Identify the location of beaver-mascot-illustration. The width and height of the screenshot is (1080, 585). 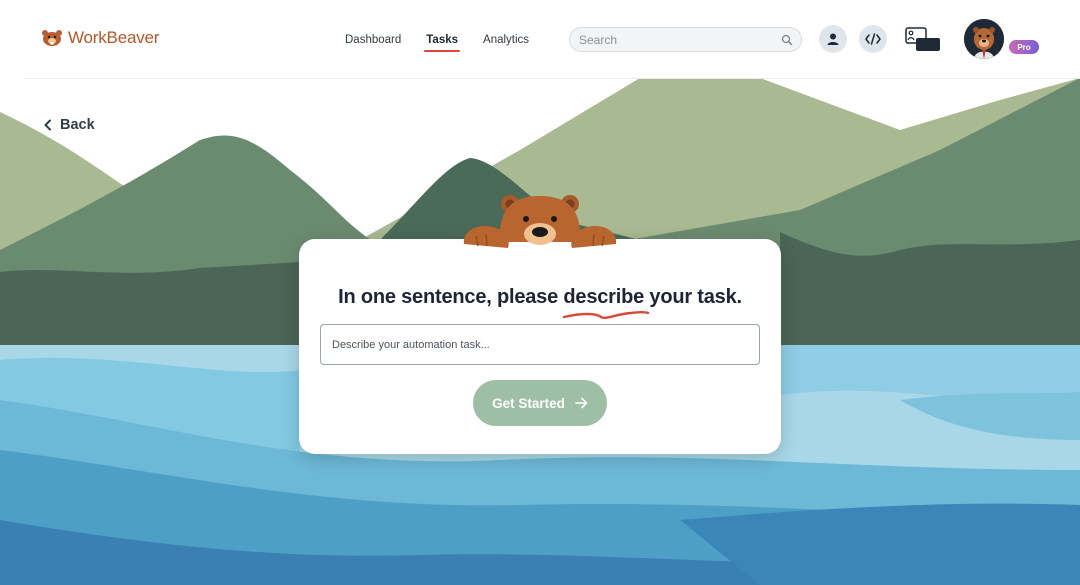
(540, 221).